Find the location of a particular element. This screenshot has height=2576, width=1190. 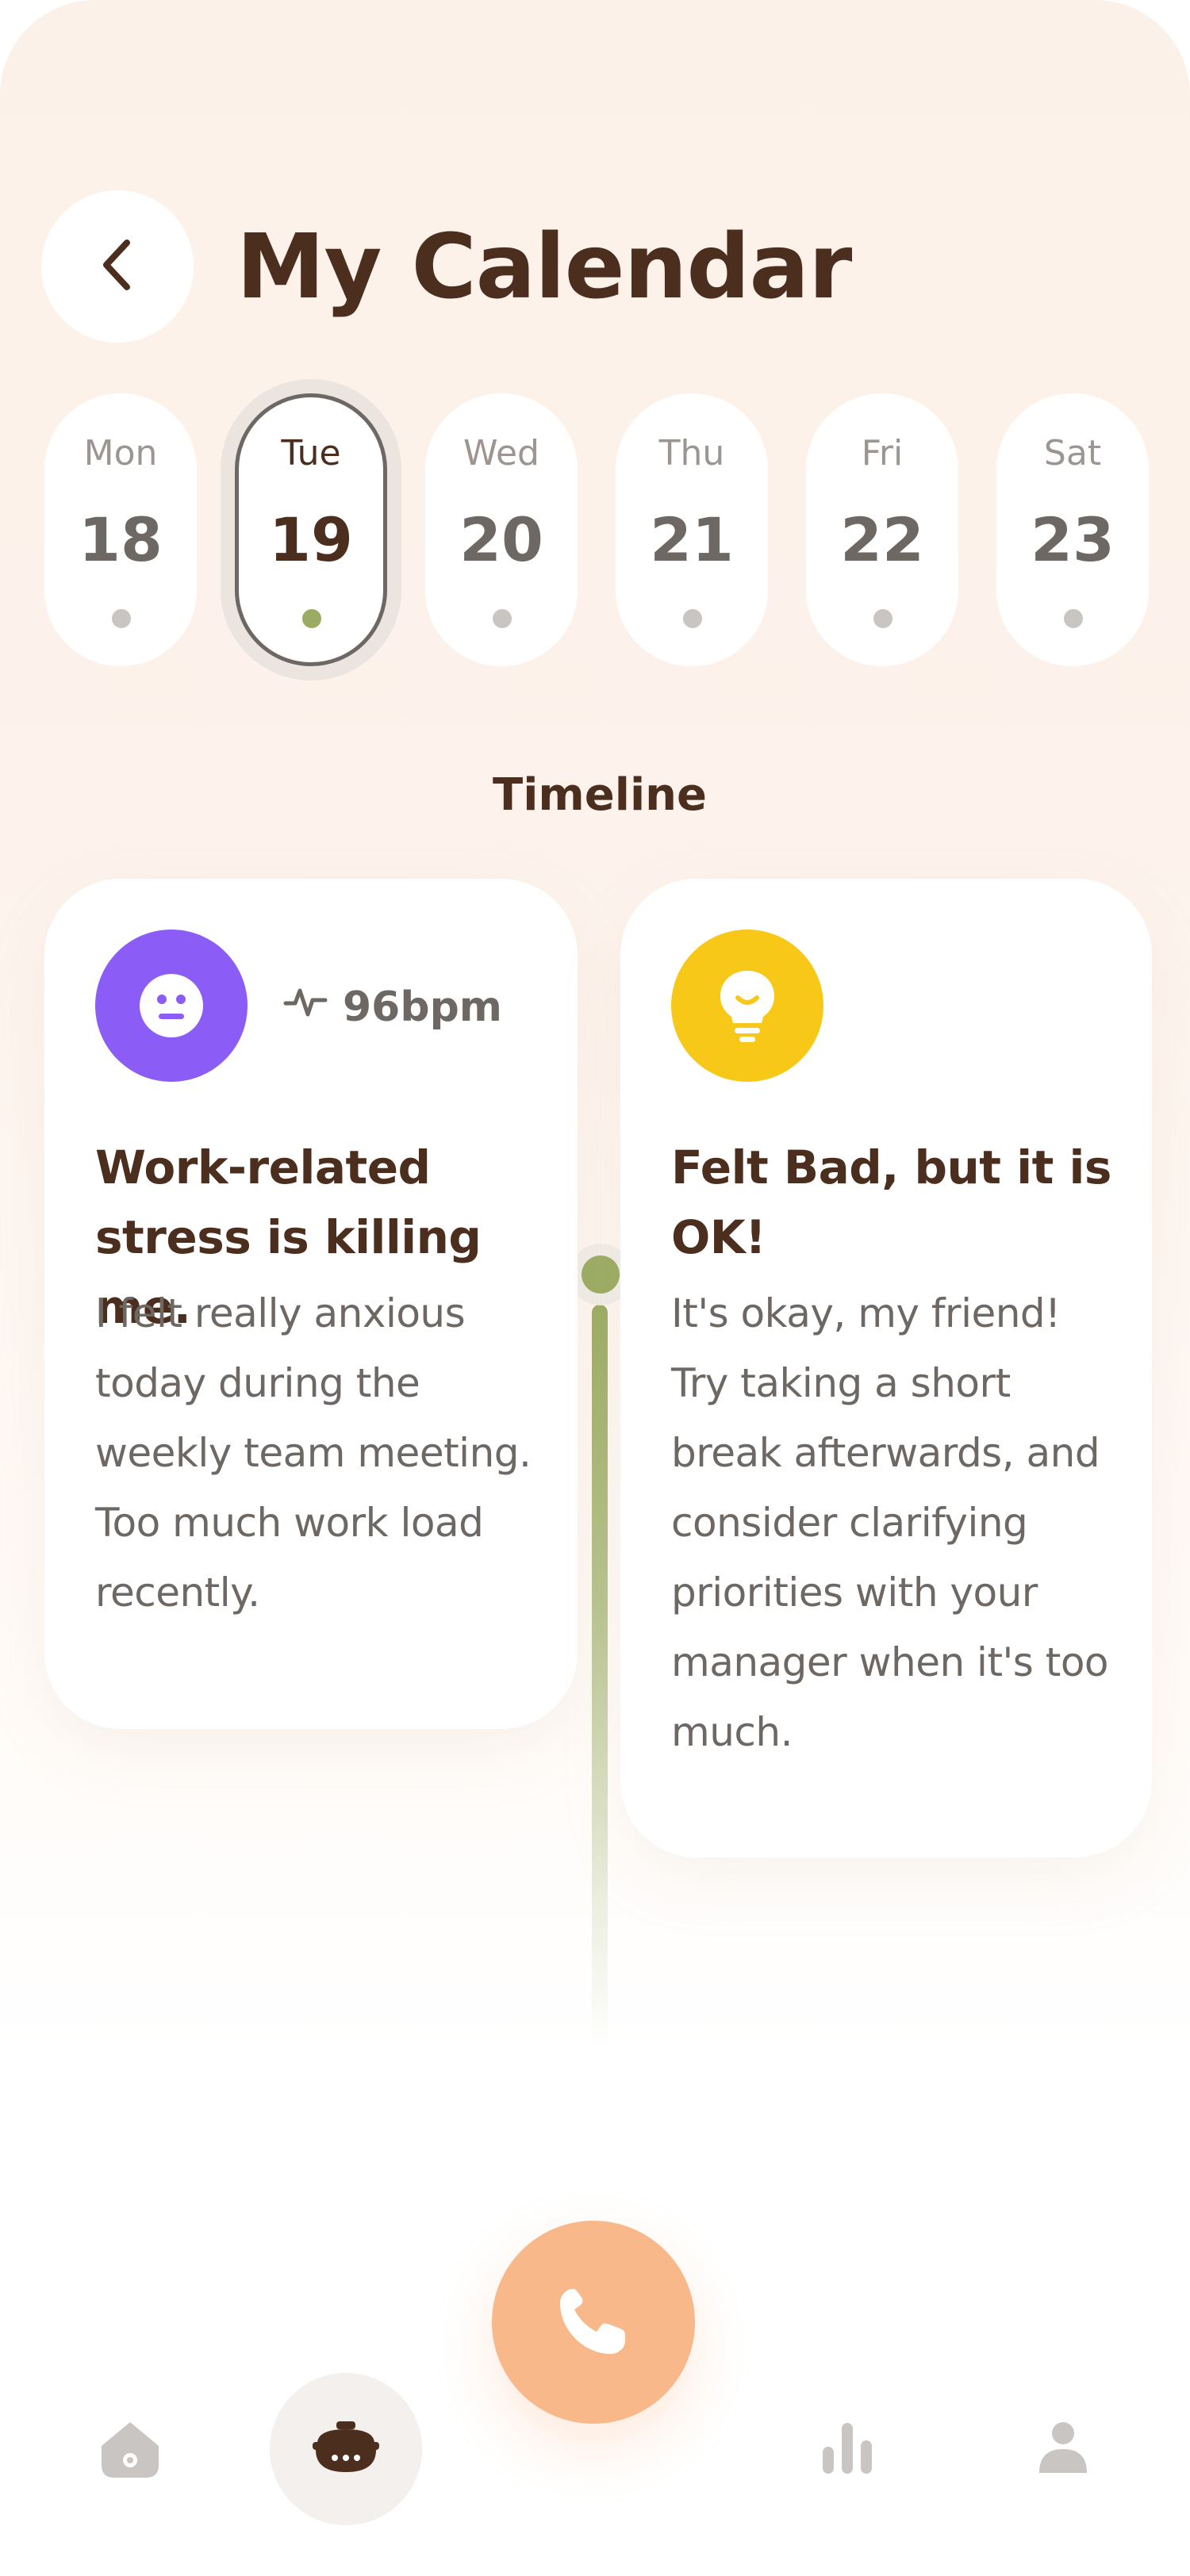

day-number: 18 is located at coordinates (121, 539).